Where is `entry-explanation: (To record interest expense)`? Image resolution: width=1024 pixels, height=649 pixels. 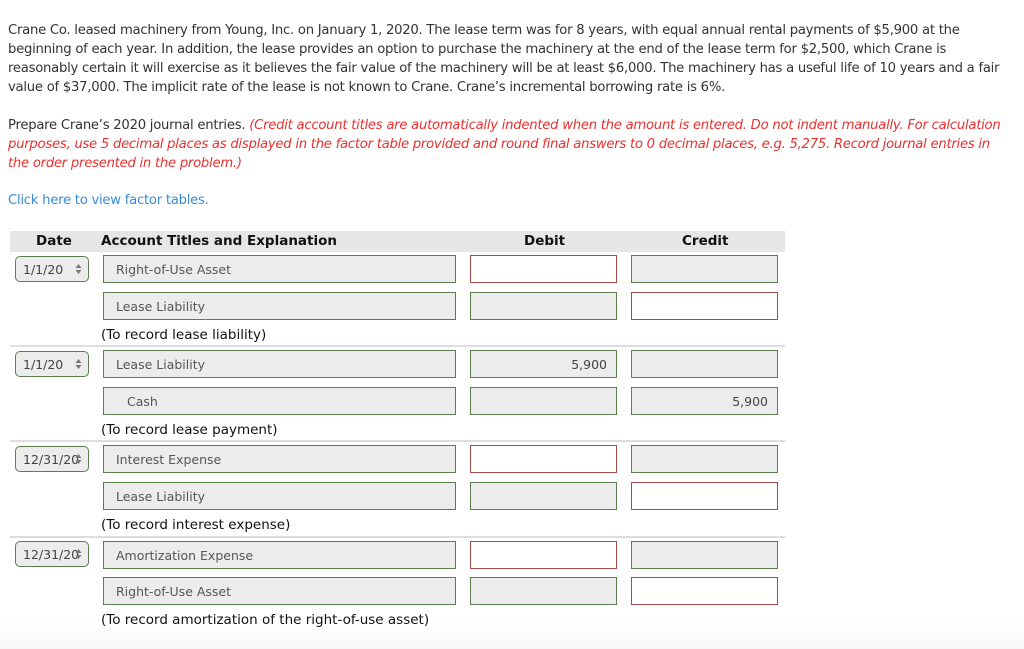
entry-explanation: (To record interest expense) is located at coordinates (196, 525).